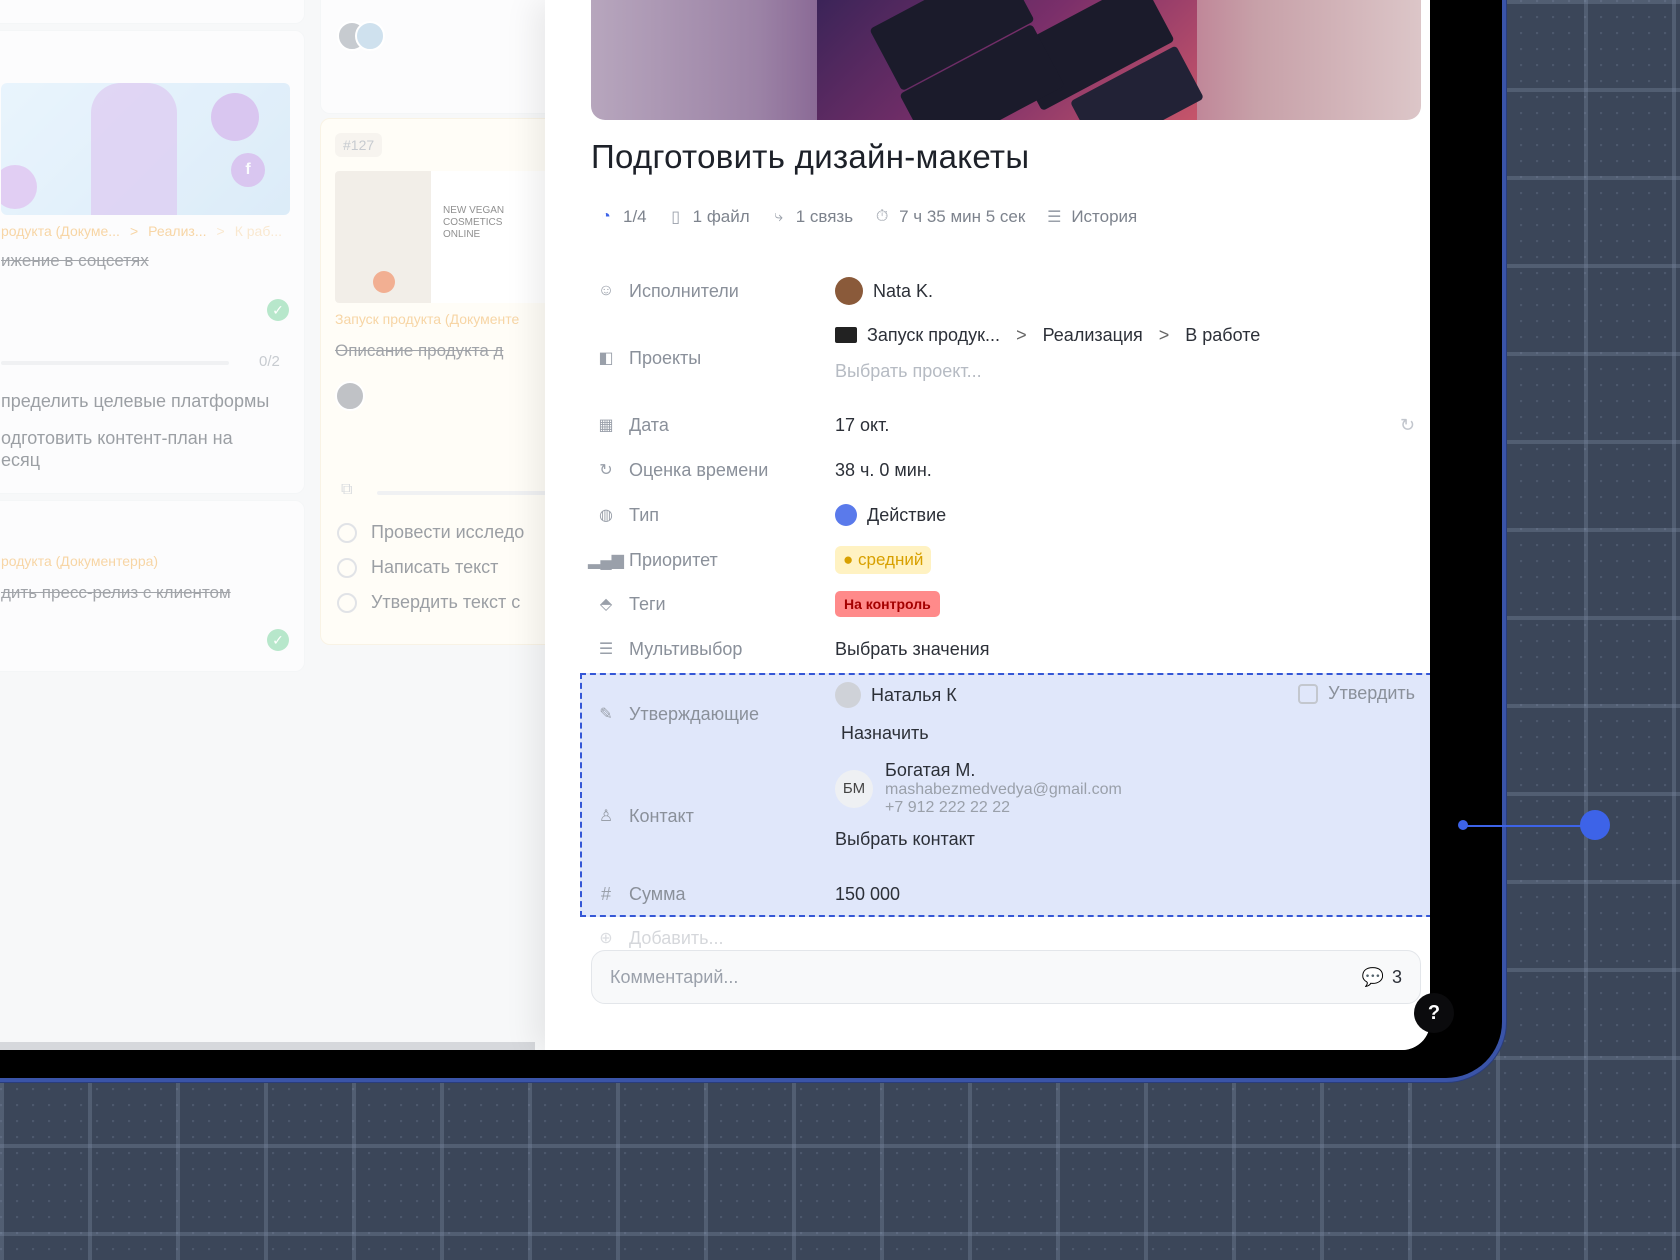  What do you see at coordinates (1104, 216) in the screenshot?
I see `history-label: История` at bounding box center [1104, 216].